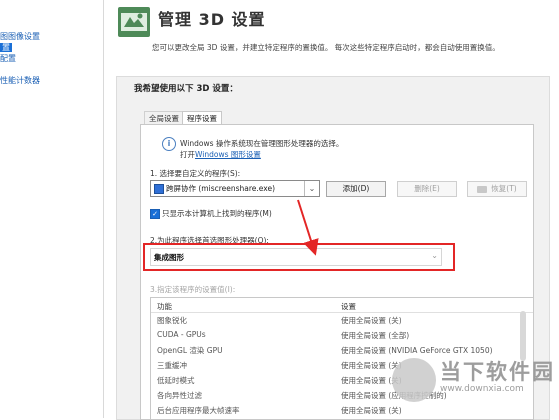 This screenshot has width=559, height=420. I want to click on sidebar-item-image-settings: 图图像设置, so click(20, 36).